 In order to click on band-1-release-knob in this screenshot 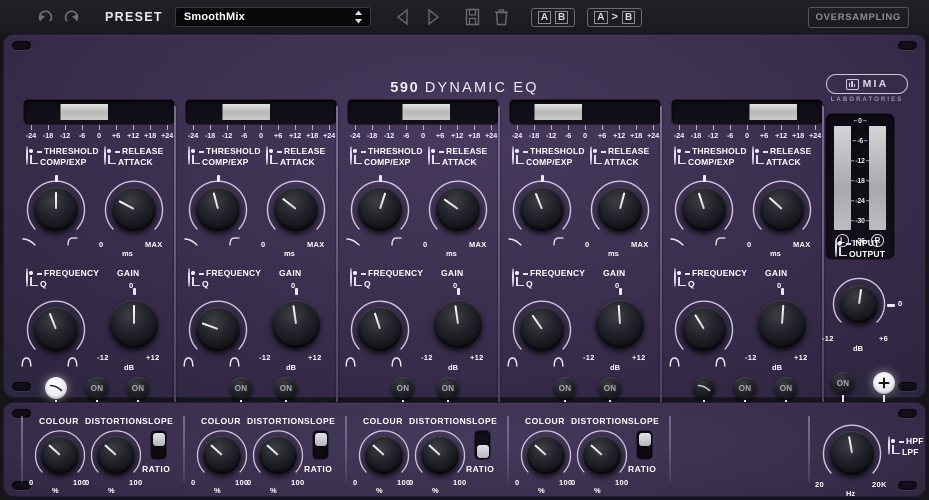, I will do `click(134, 209)`.